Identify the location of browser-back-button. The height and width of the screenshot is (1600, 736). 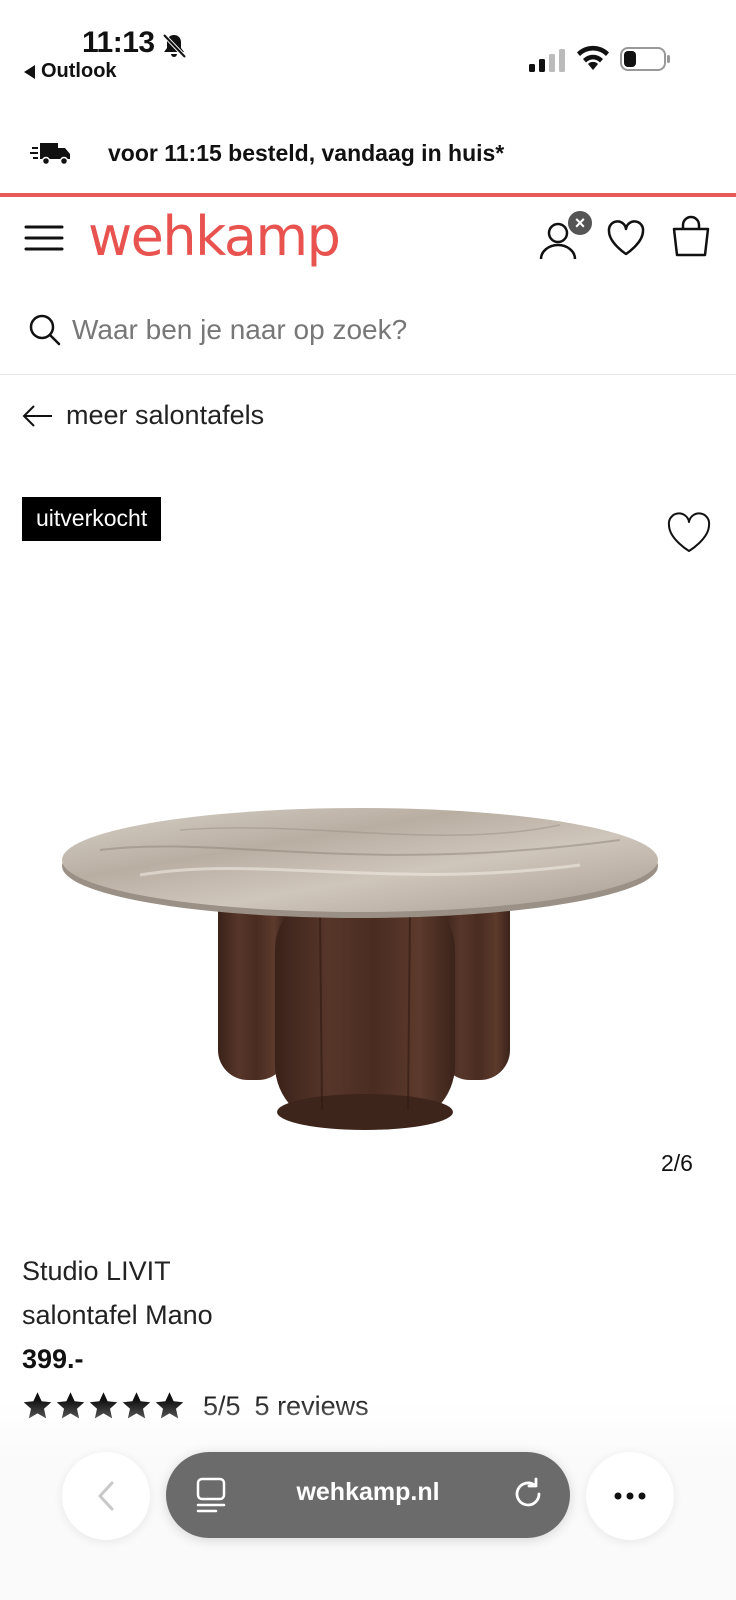
(106, 1496).